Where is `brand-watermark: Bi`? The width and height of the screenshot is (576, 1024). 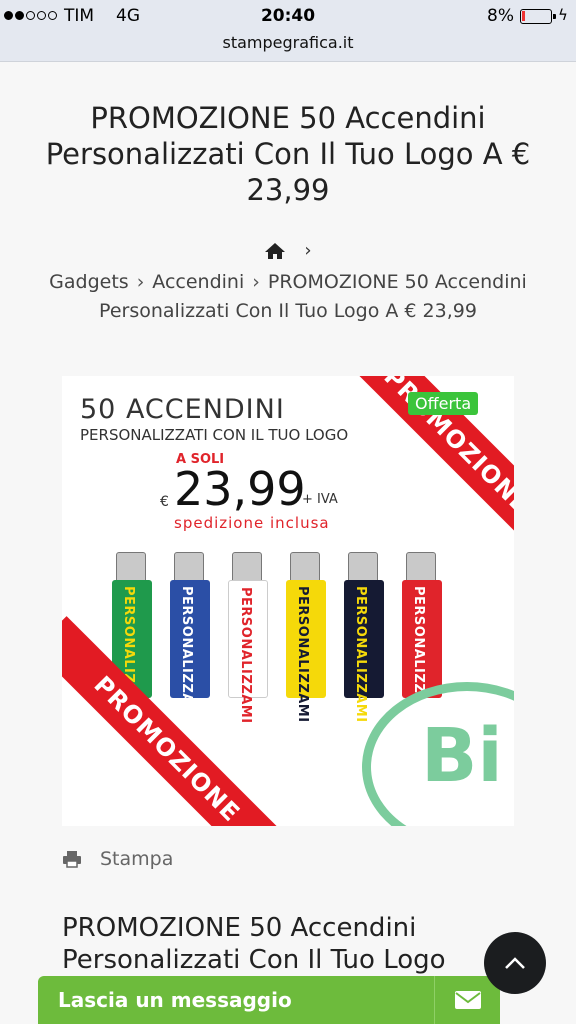 brand-watermark: Bi is located at coordinates (438, 754).